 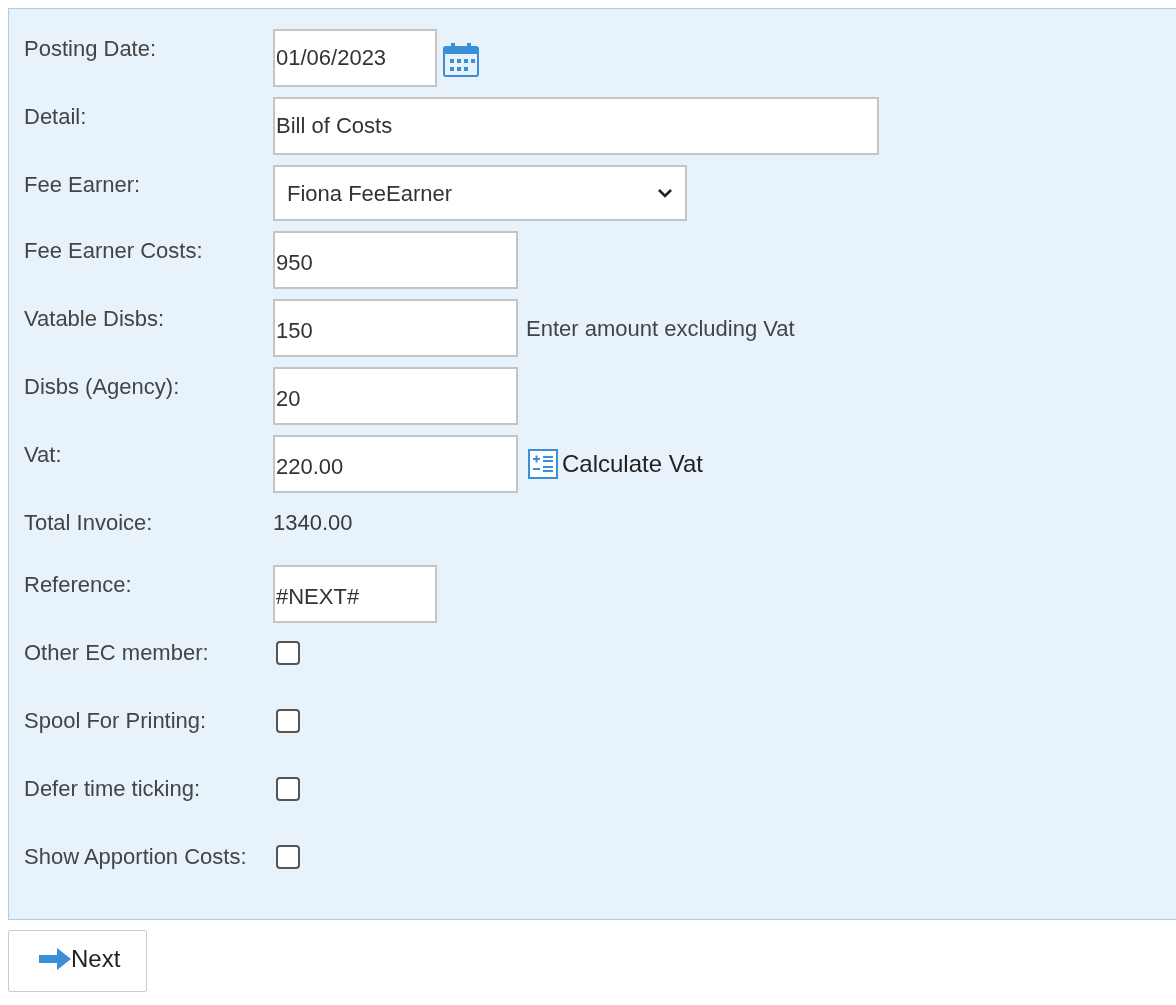 What do you see at coordinates (102, 387) in the screenshot?
I see `field-label: Disbs (Agency):` at bounding box center [102, 387].